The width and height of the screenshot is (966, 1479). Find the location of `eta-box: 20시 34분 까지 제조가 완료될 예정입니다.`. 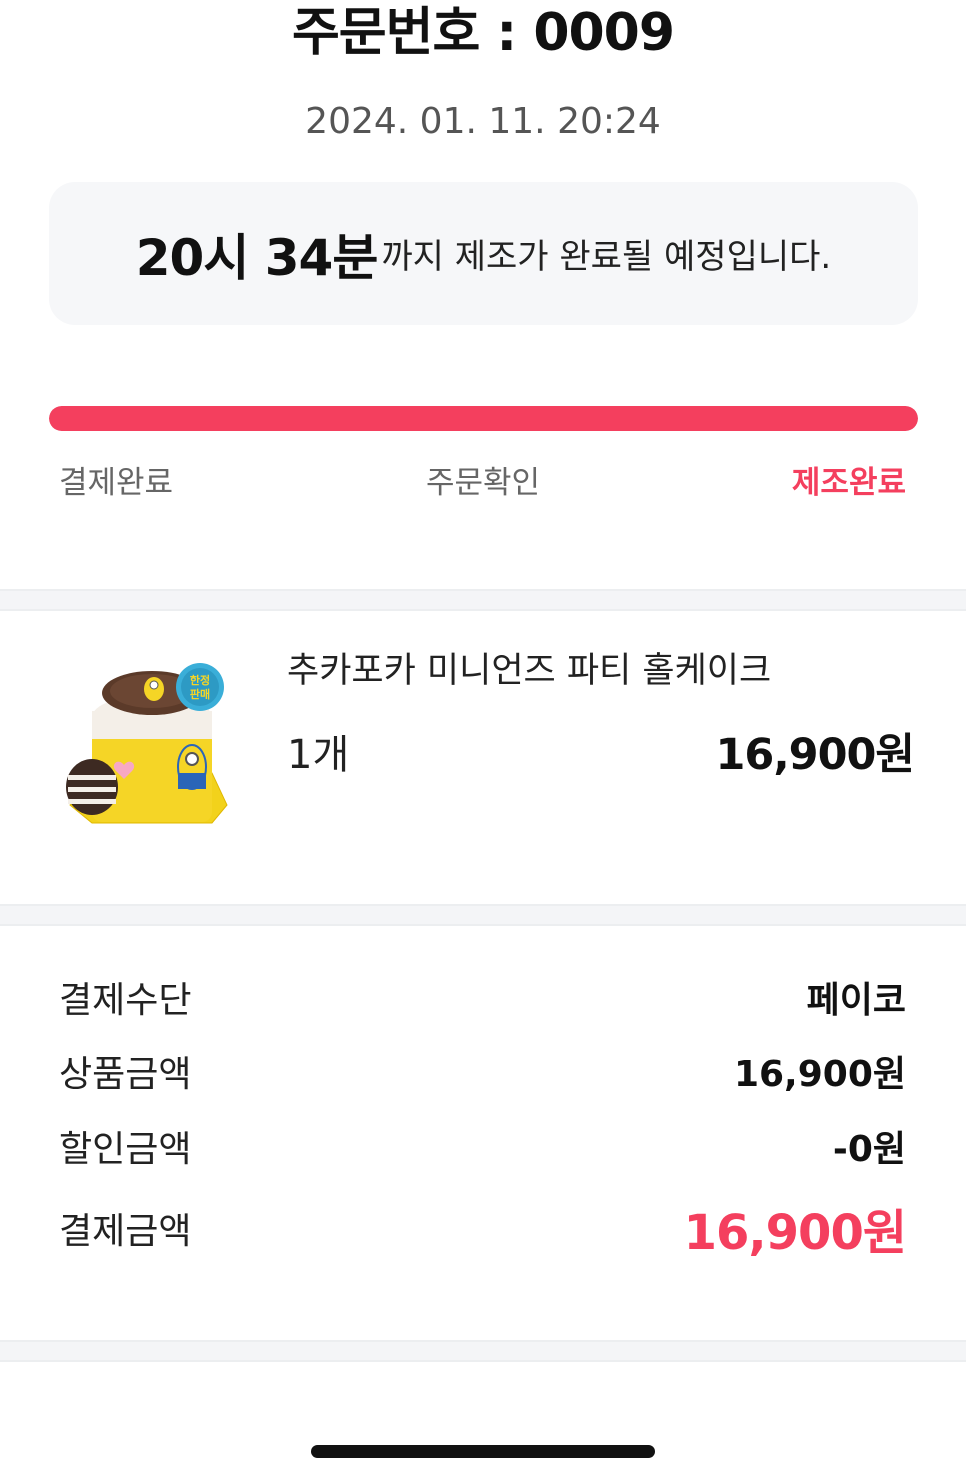

eta-box: 20시 34분 까지 제조가 완료될 예정입니다. is located at coordinates (483, 253).